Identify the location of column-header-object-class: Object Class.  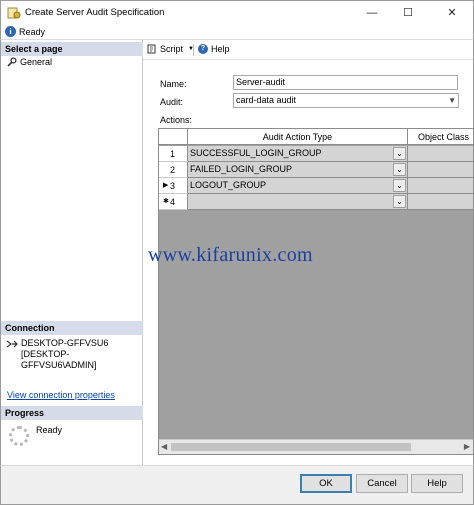
(440, 137).